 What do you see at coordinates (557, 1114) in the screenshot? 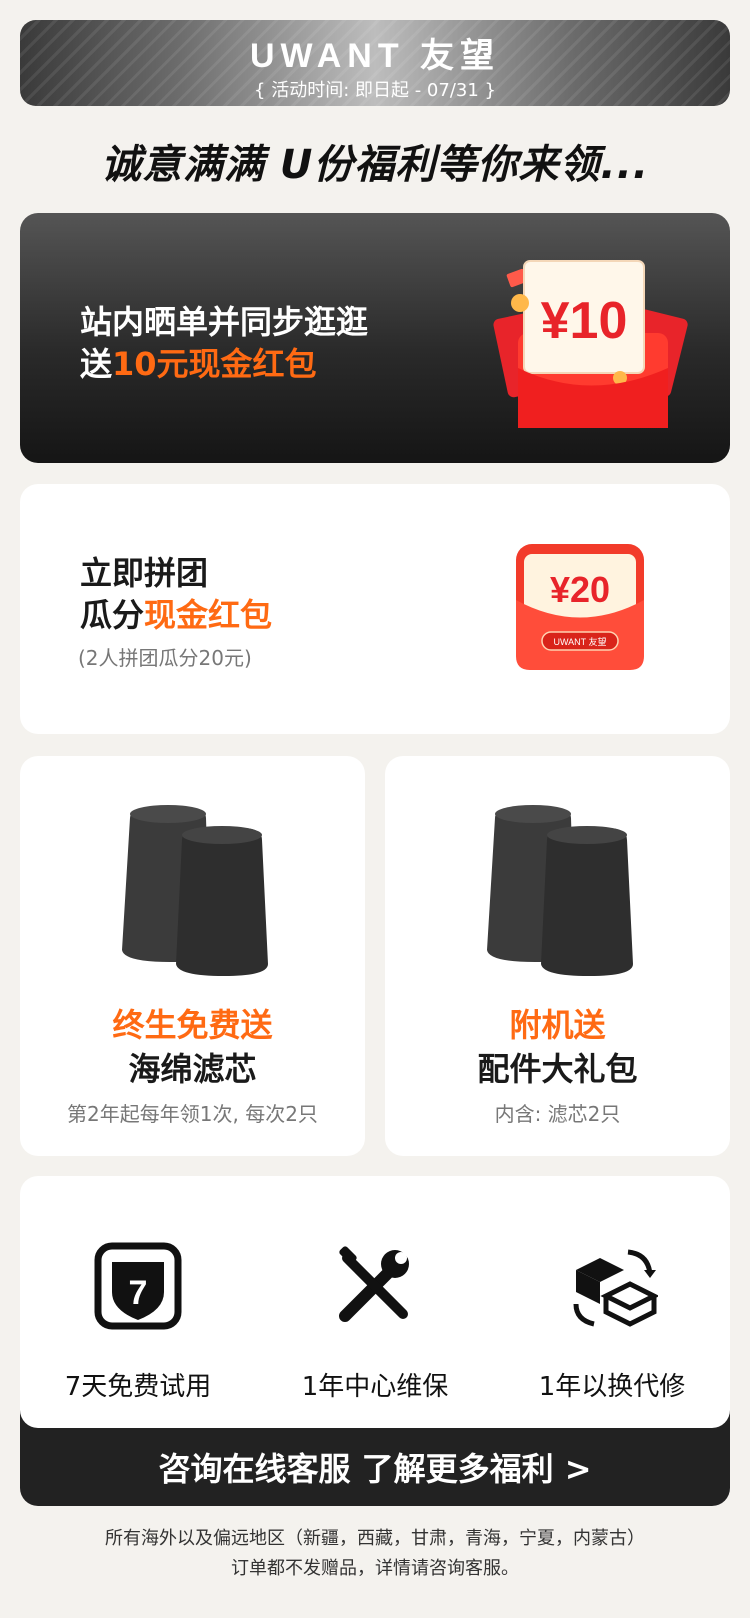
I see `accessory-pack-note: 内含: 滤芯2只` at bounding box center [557, 1114].